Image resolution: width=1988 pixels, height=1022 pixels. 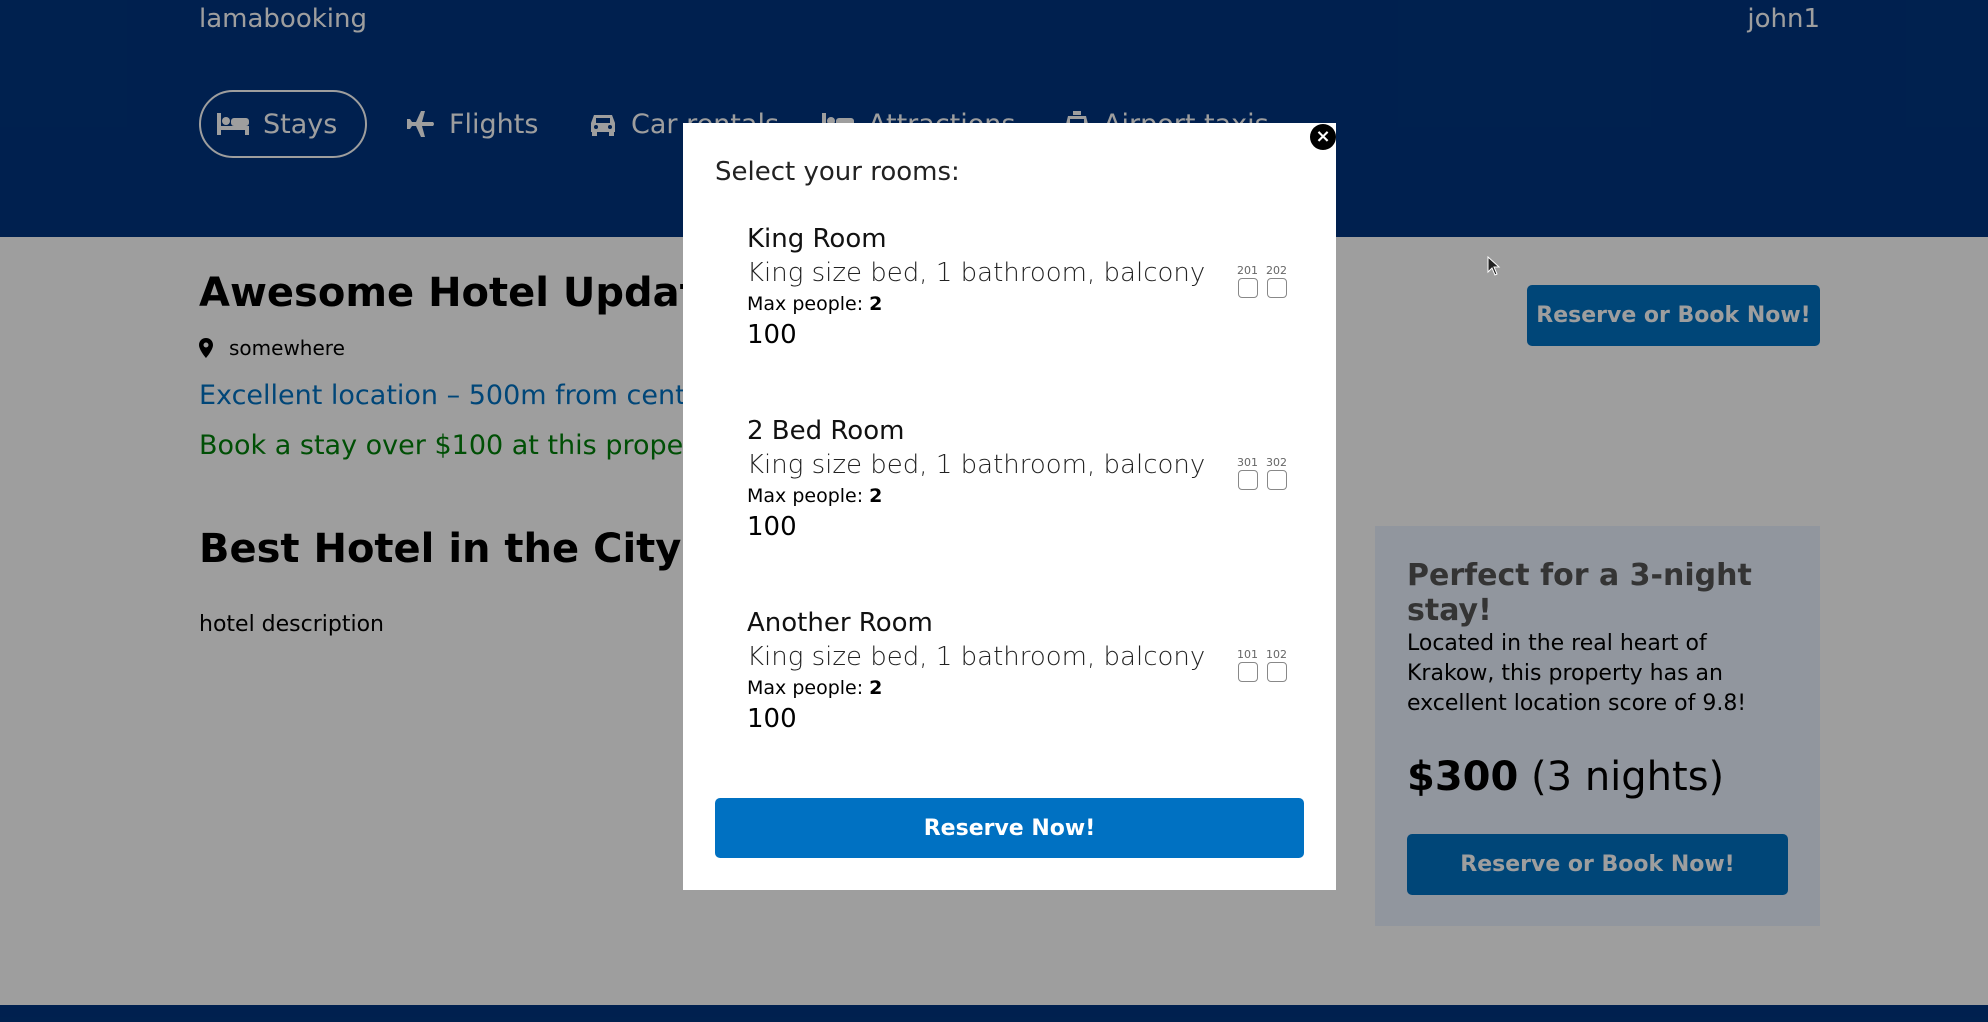 What do you see at coordinates (1276, 654) in the screenshot?
I see `room-number-label: 102` at bounding box center [1276, 654].